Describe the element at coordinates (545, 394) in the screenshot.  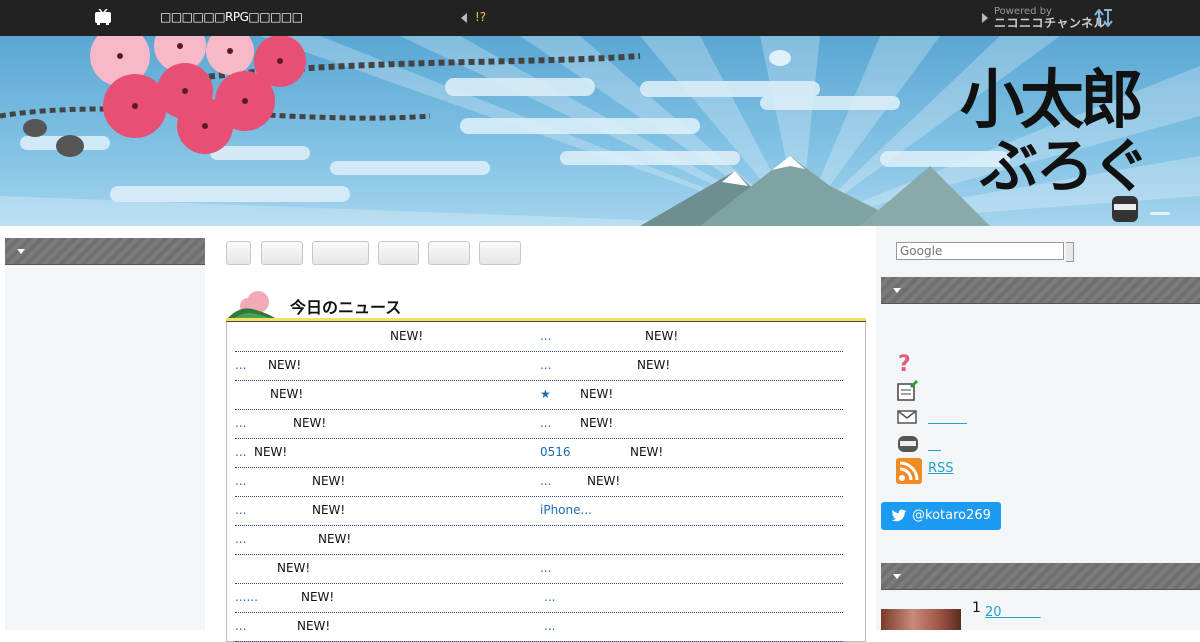
I see `news-right-link: ★` at that location.